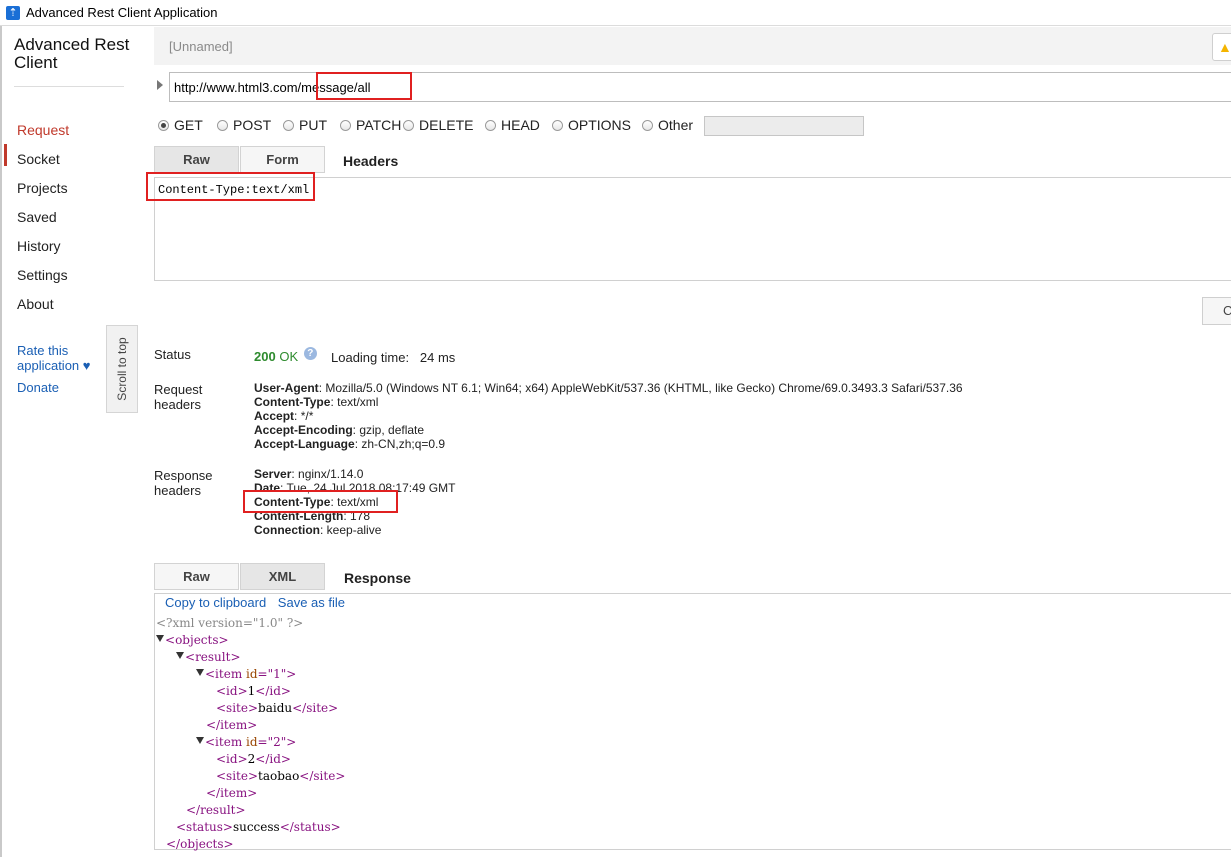  What do you see at coordinates (299, 516) in the screenshot?
I see `header-name: Content-Length` at bounding box center [299, 516].